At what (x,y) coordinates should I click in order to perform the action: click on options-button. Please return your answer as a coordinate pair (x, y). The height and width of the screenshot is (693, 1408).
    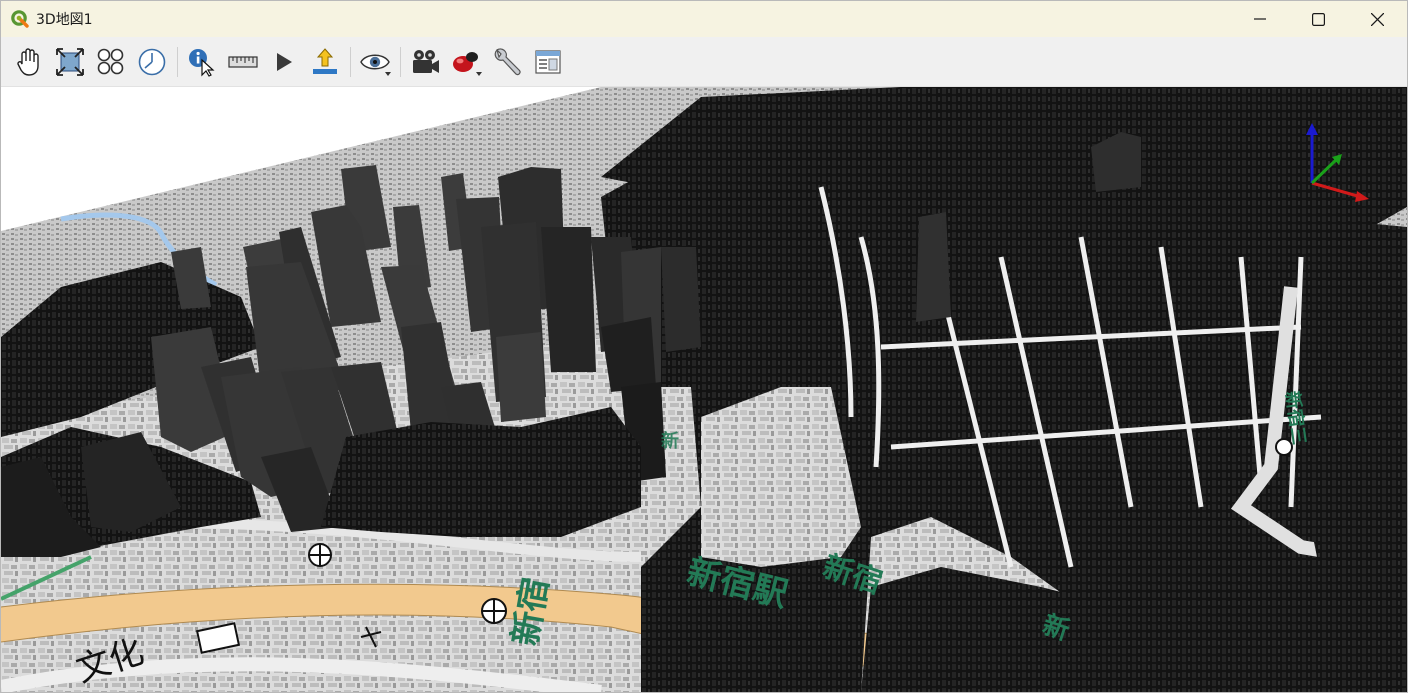
    Looking at the image, I should click on (507, 62).